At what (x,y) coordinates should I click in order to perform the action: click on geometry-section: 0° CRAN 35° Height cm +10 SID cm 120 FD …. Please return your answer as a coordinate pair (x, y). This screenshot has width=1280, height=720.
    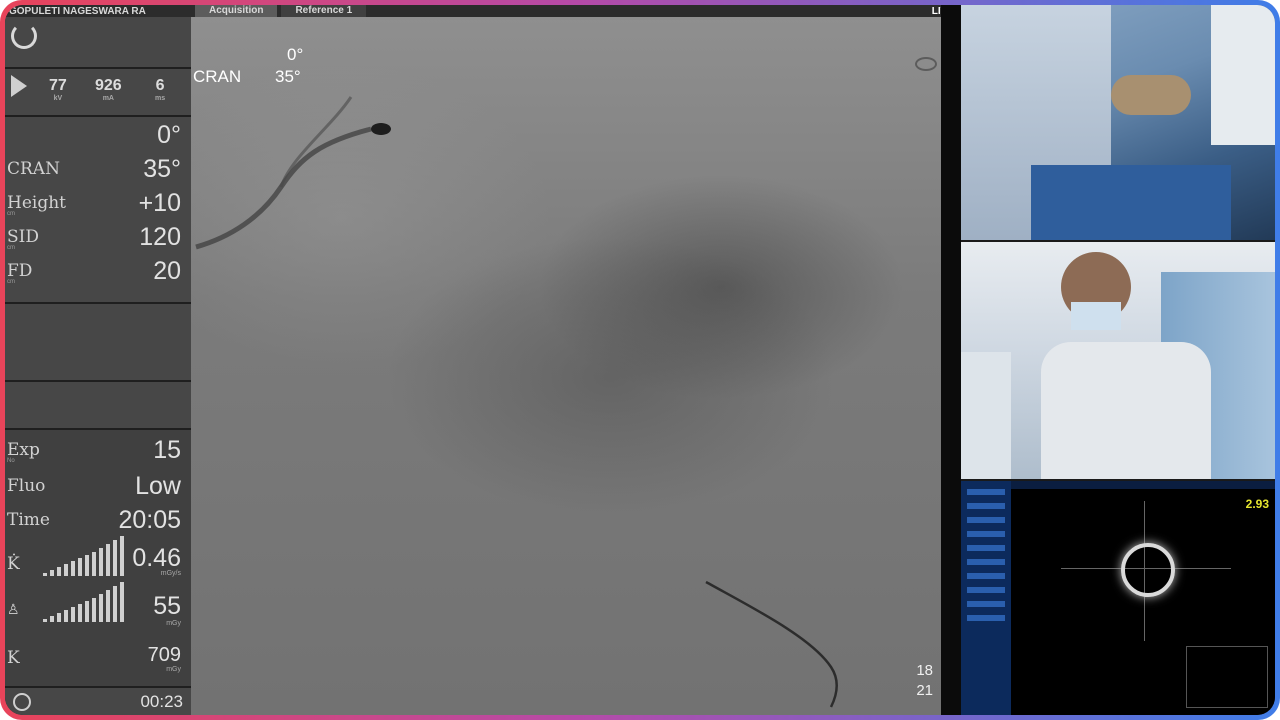
    Looking at the image, I should click on (98, 210).